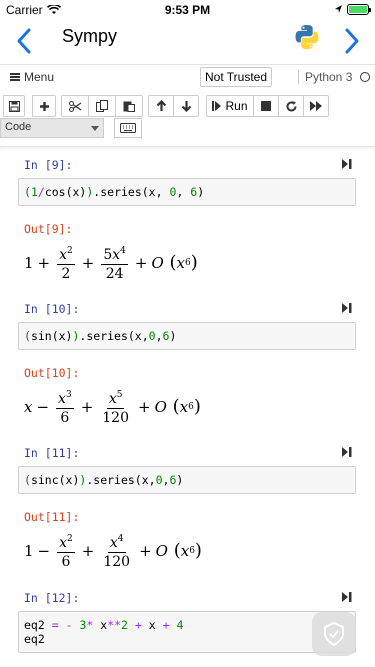 This screenshot has height=667, width=375. What do you see at coordinates (365, 77) in the screenshot?
I see `kernel-status-icon` at bounding box center [365, 77].